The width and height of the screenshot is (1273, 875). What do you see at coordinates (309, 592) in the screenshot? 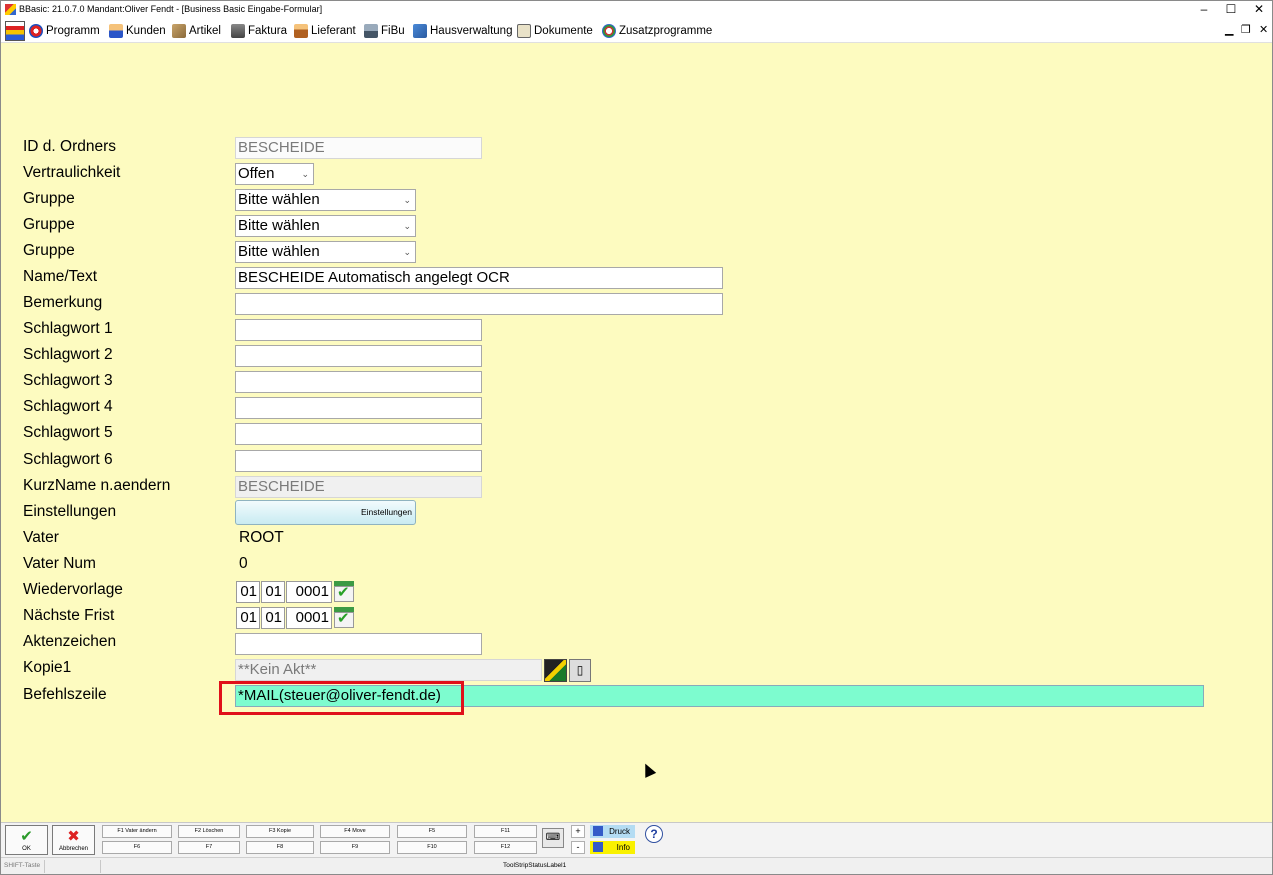
I see `wiedervorlage-year-input: 0001` at bounding box center [309, 592].